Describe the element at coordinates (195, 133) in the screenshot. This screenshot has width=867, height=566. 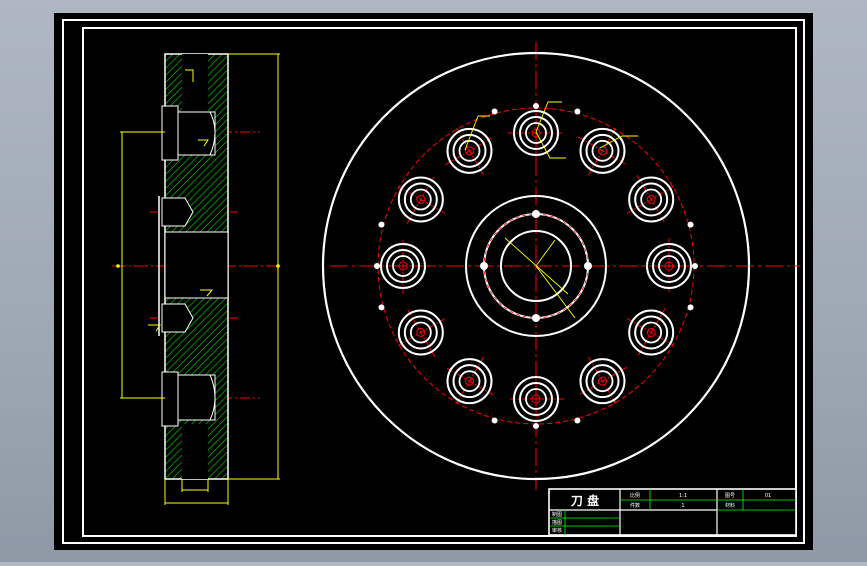
I see `top-hole-bore` at that location.